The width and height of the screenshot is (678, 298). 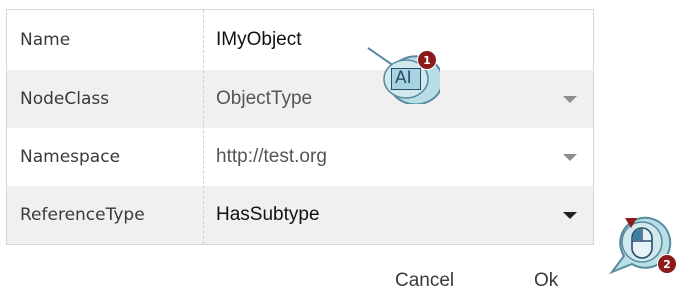 I want to click on referencetype-select: HasSubtype, so click(x=268, y=215).